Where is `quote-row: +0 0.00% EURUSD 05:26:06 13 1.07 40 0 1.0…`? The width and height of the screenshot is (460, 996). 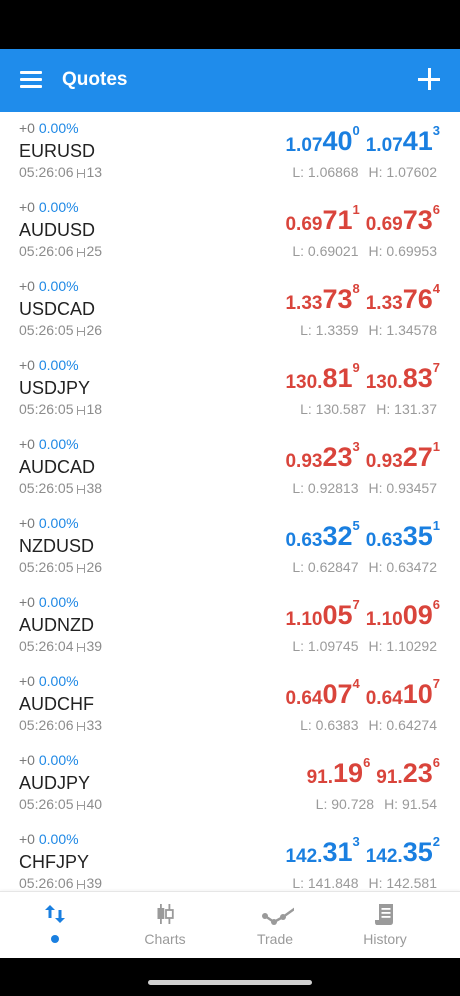 quote-row: +0 0.00% EURUSD 05:26:06 13 1.07 40 0 1.0… is located at coordinates (230, 151).